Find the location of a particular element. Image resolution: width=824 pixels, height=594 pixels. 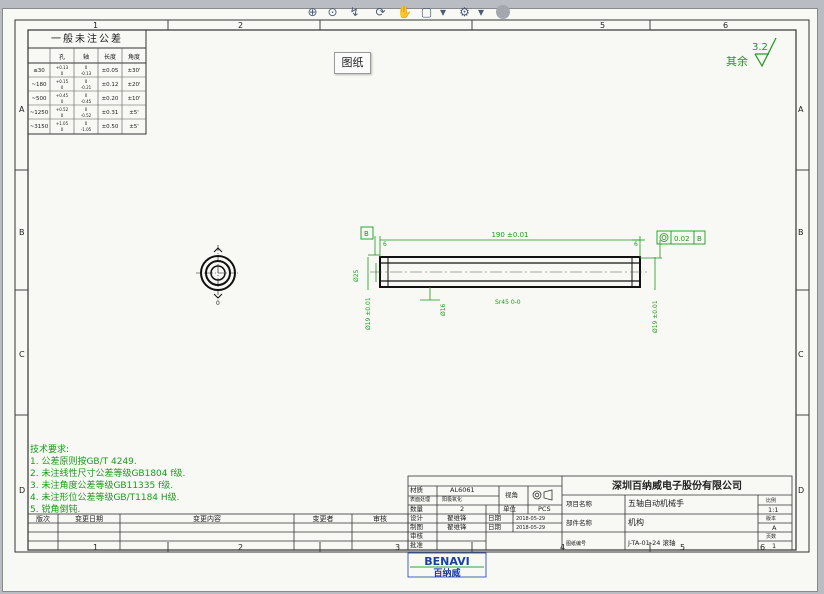

dim-dia-right: Ø19 ±0.01 is located at coordinates (655, 316).